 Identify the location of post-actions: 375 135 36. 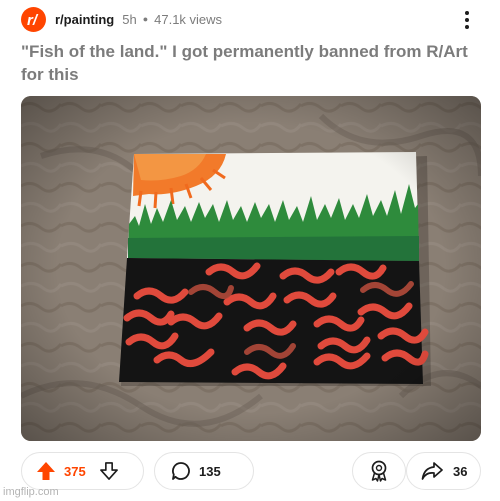
(251, 471).